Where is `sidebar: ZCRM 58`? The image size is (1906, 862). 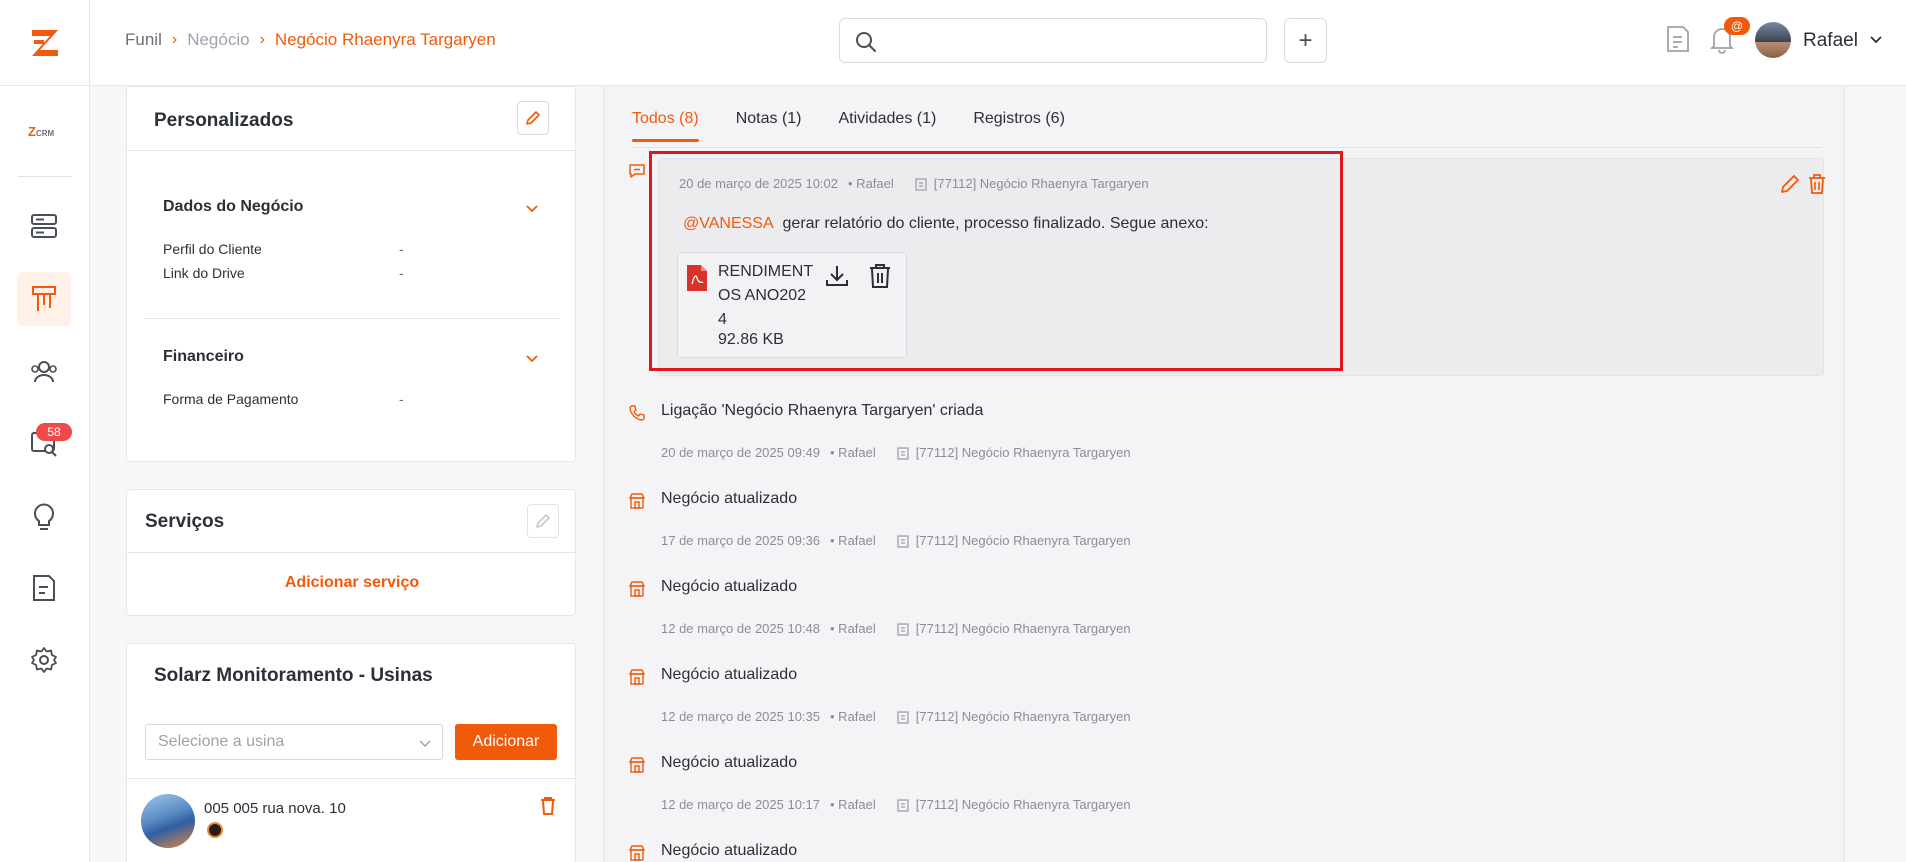
sidebar: ZCRM 58 is located at coordinates (45, 474).